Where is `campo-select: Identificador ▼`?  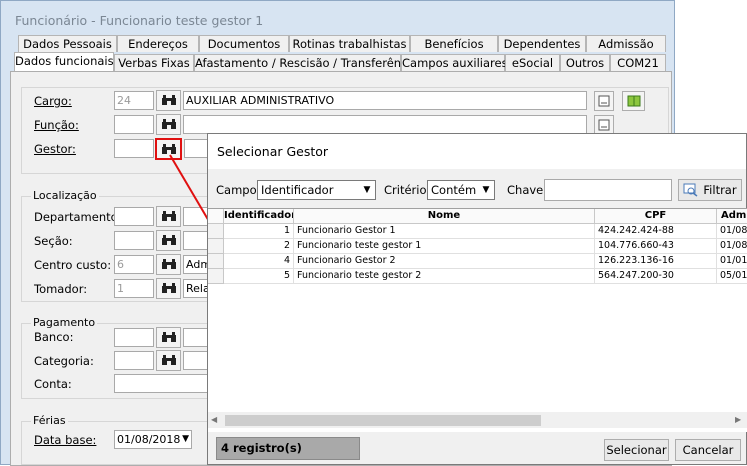
campo-select: Identificador ▼ is located at coordinates (316, 190).